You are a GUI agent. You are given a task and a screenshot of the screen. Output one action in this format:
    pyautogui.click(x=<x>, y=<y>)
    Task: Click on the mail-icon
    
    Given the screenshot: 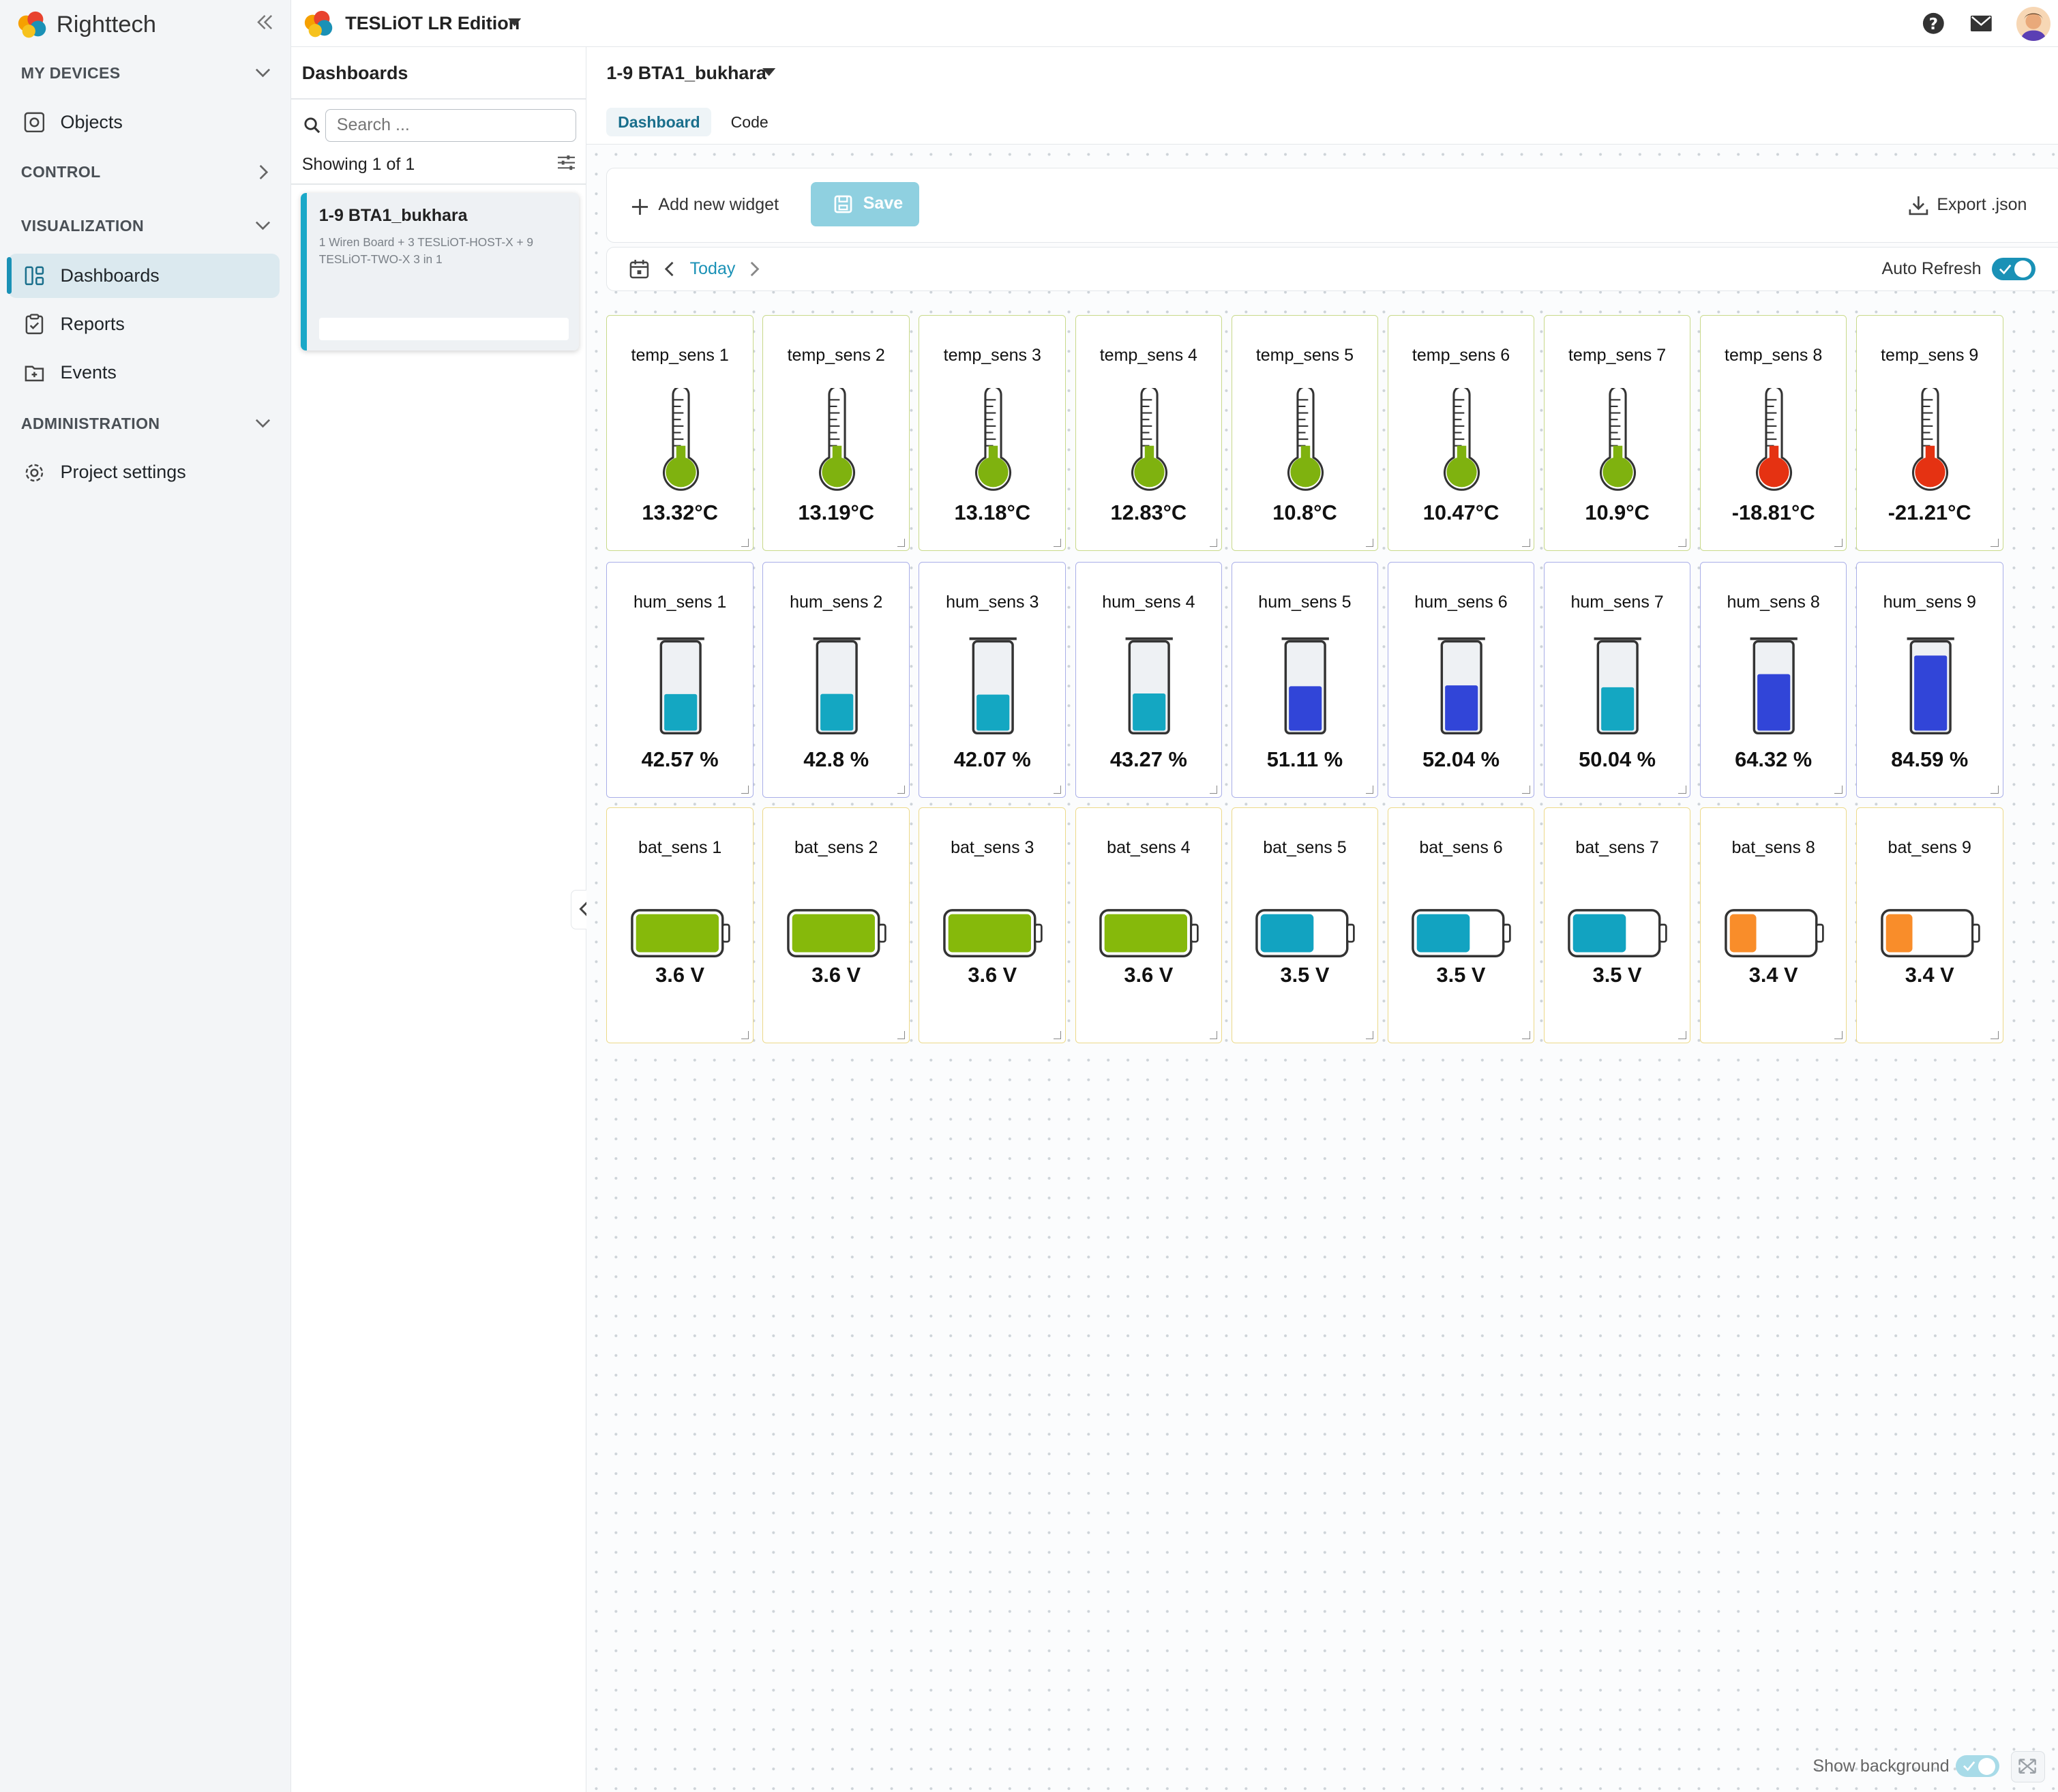 What is the action you would take?
    pyautogui.click(x=1981, y=23)
    